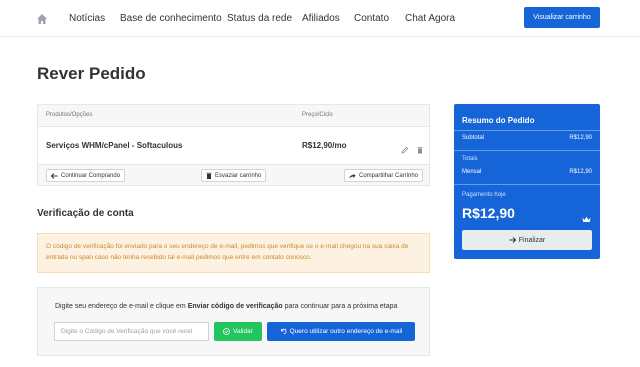 Image resolution: width=640 pixels, height=367 pixels. I want to click on share-cart-label: Compartilhar Carrinho, so click(389, 175).